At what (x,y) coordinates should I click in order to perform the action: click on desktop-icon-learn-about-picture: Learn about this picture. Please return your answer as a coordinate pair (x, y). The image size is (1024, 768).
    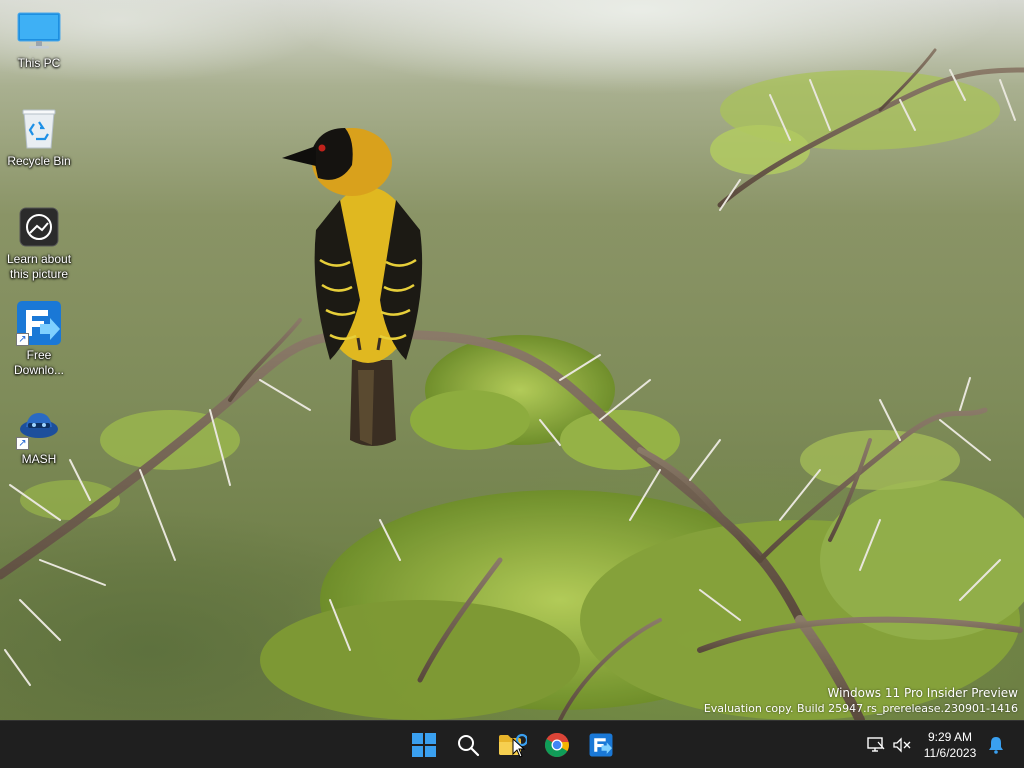
    Looking at the image, I should click on (39, 243).